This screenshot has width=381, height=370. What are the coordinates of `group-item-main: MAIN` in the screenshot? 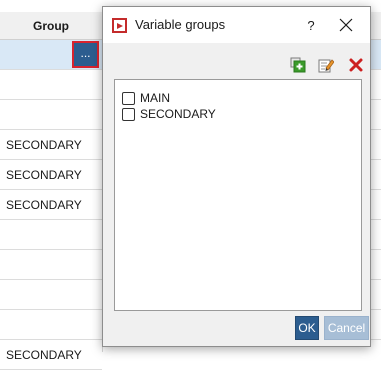 It's located at (146, 98).